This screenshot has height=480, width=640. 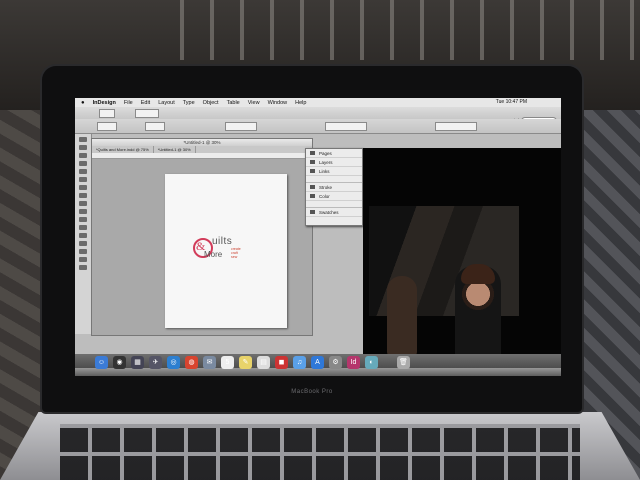 I want to click on document-title: *Untitled-1 @ 30%, so click(x=202, y=142).